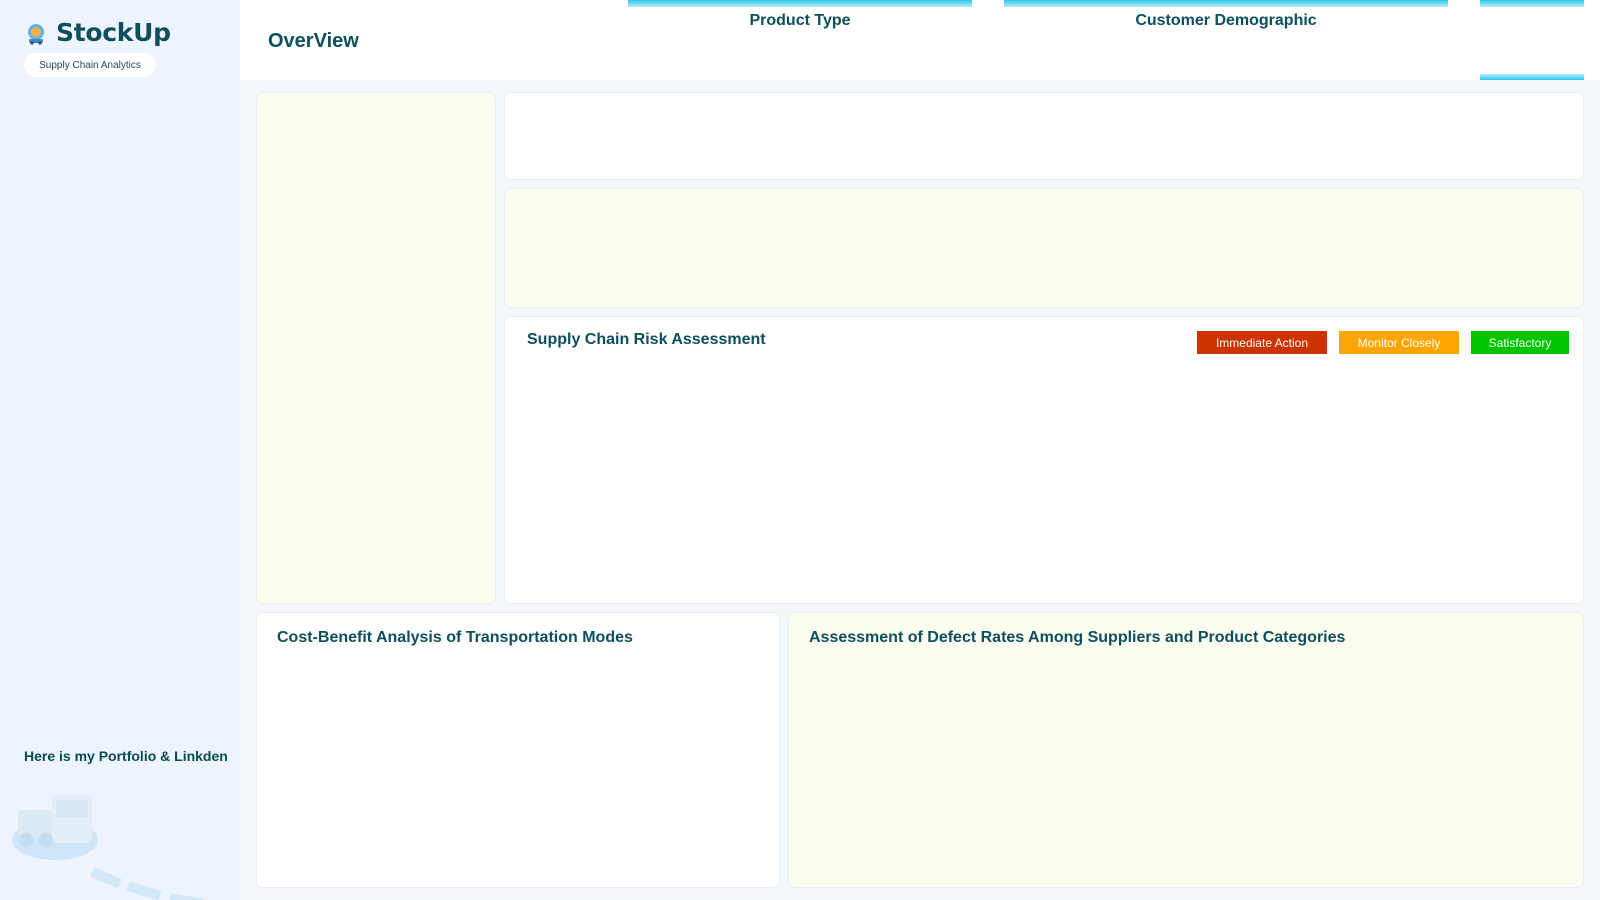 The width and height of the screenshot is (1600, 900). What do you see at coordinates (1532, 3) in the screenshot?
I see `third-filter-bar` at bounding box center [1532, 3].